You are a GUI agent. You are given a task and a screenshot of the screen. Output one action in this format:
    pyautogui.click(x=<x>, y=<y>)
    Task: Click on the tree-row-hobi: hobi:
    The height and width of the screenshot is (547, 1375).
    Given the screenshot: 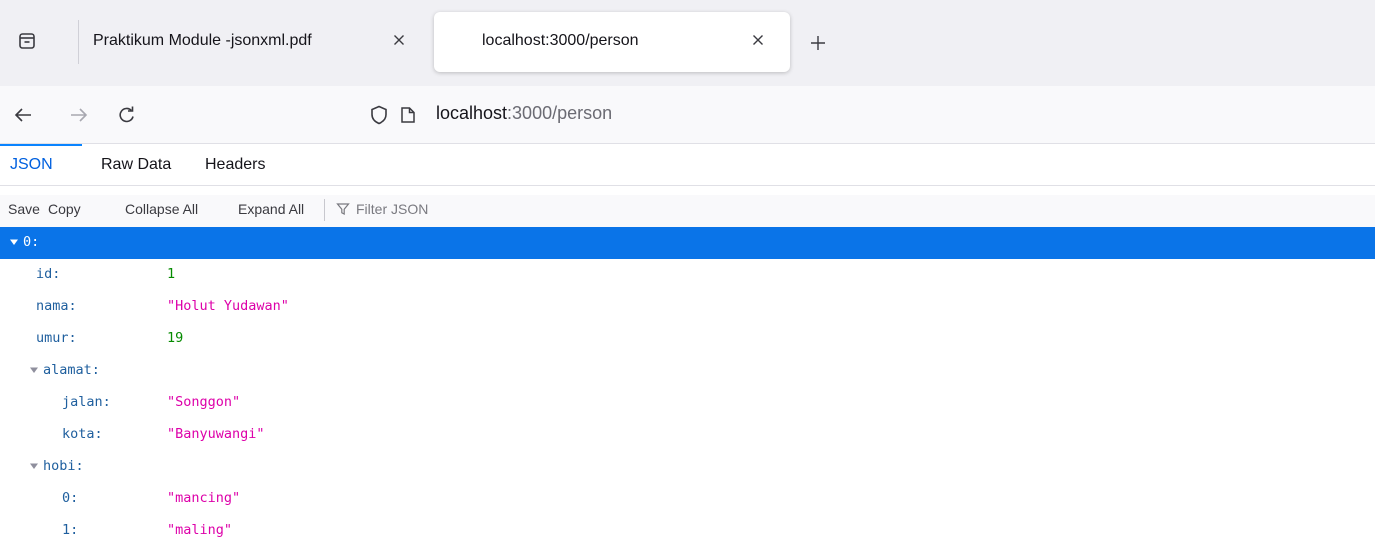 What is the action you would take?
    pyautogui.click(x=687, y=467)
    